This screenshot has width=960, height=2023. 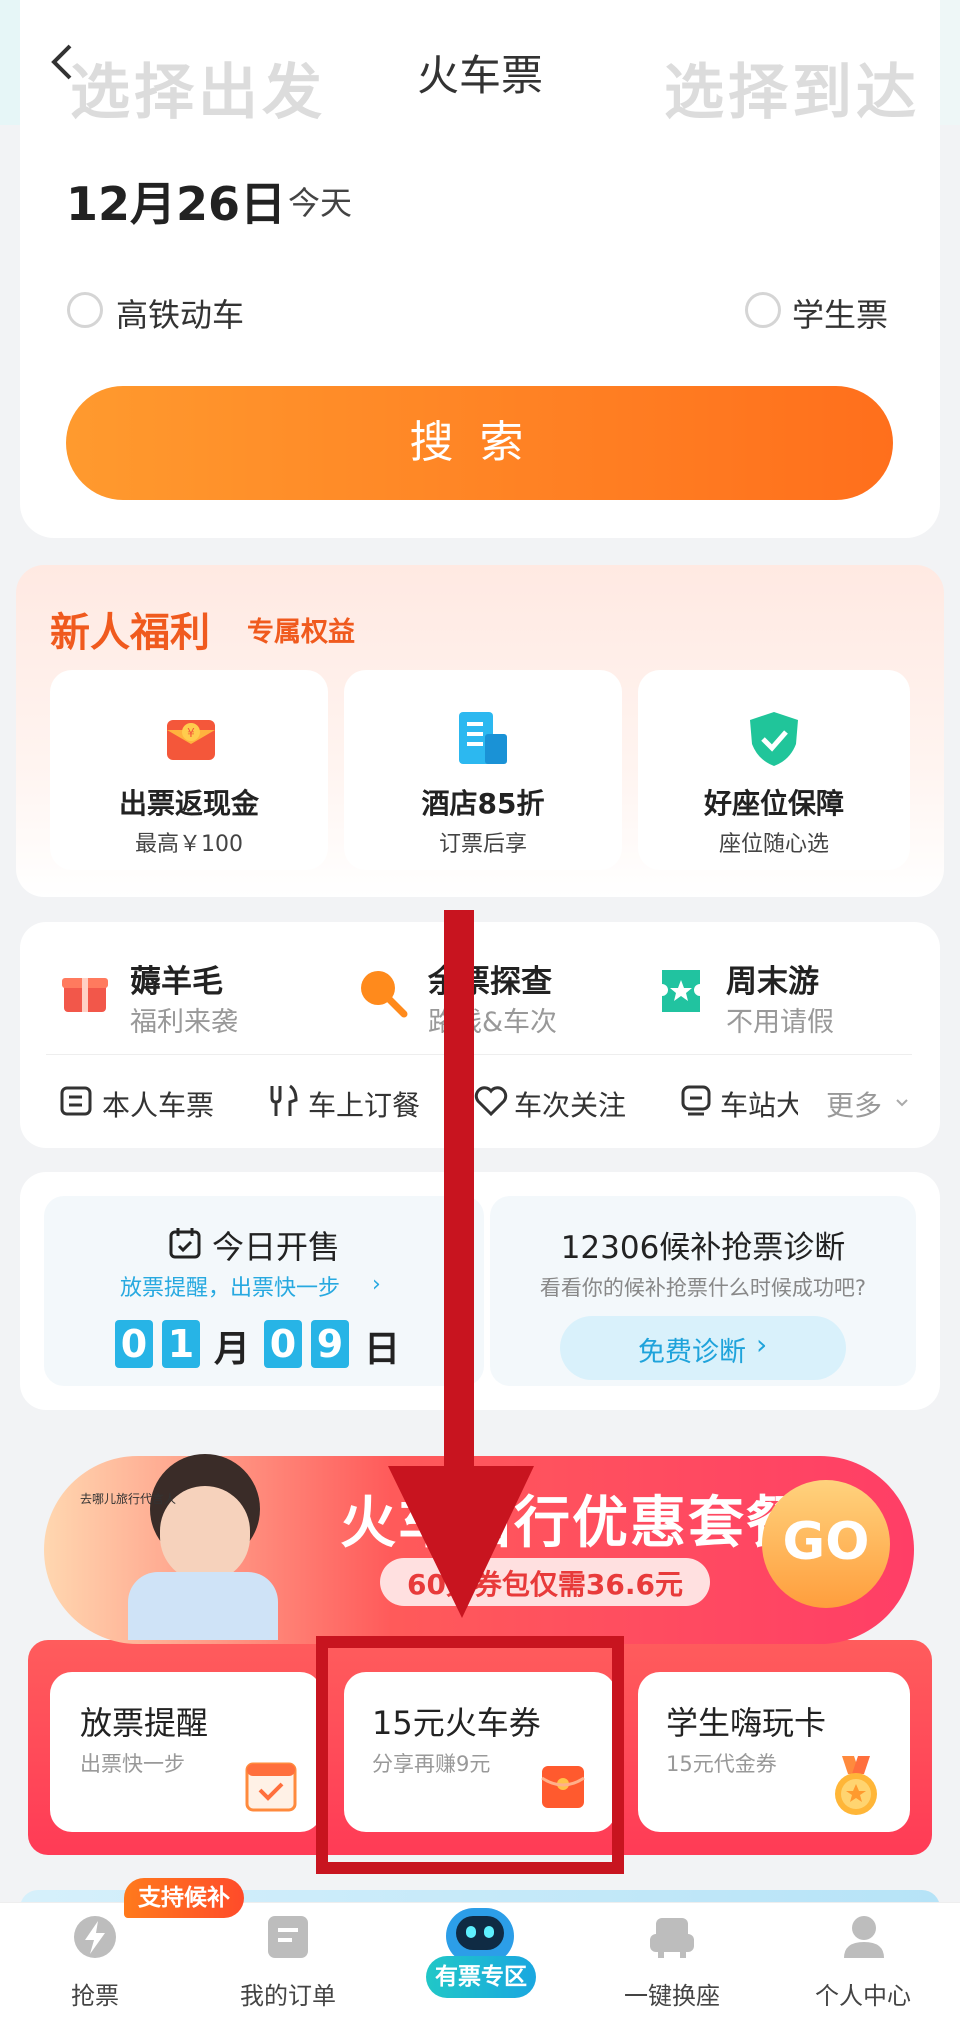 What do you see at coordinates (288, 1939) in the screenshot?
I see `order-icon` at bounding box center [288, 1939].